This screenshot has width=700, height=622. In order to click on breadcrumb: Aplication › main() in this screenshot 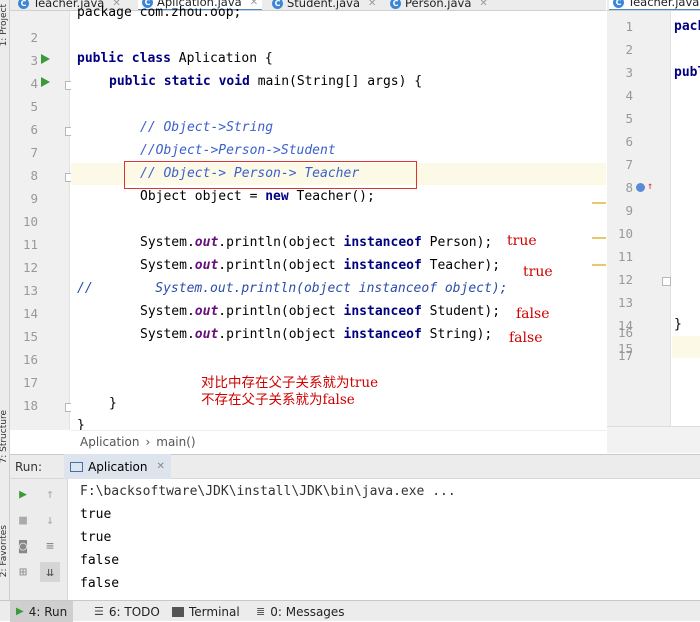, I will do `click(338, 441)`.